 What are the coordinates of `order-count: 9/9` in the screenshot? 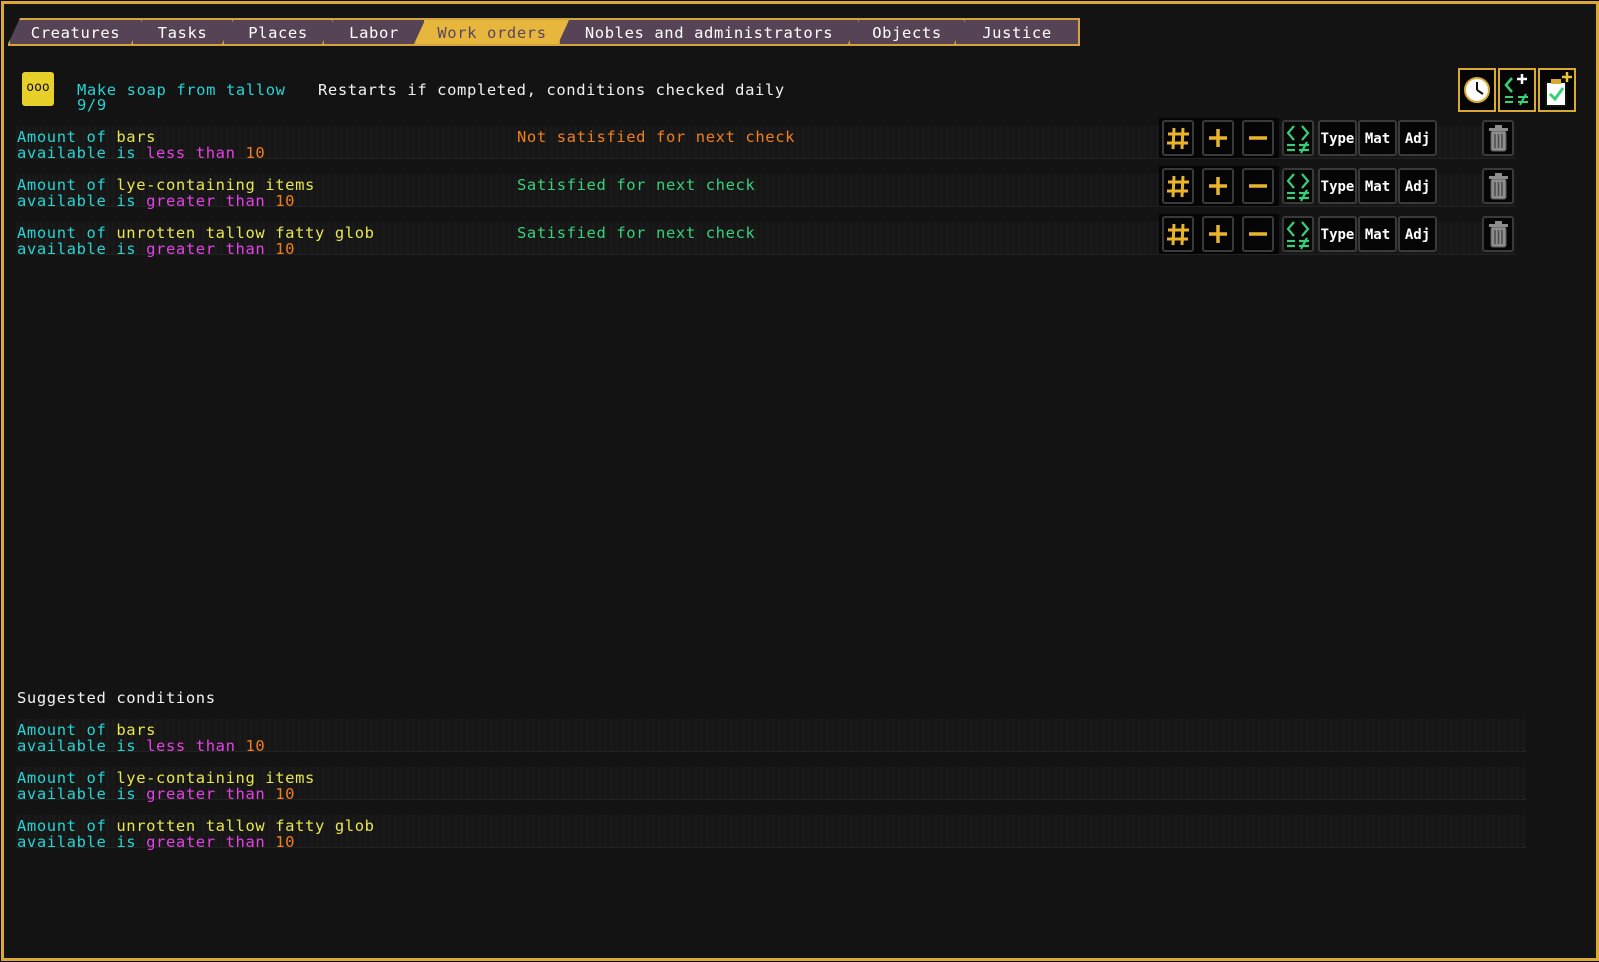 It's located at (92, 105).